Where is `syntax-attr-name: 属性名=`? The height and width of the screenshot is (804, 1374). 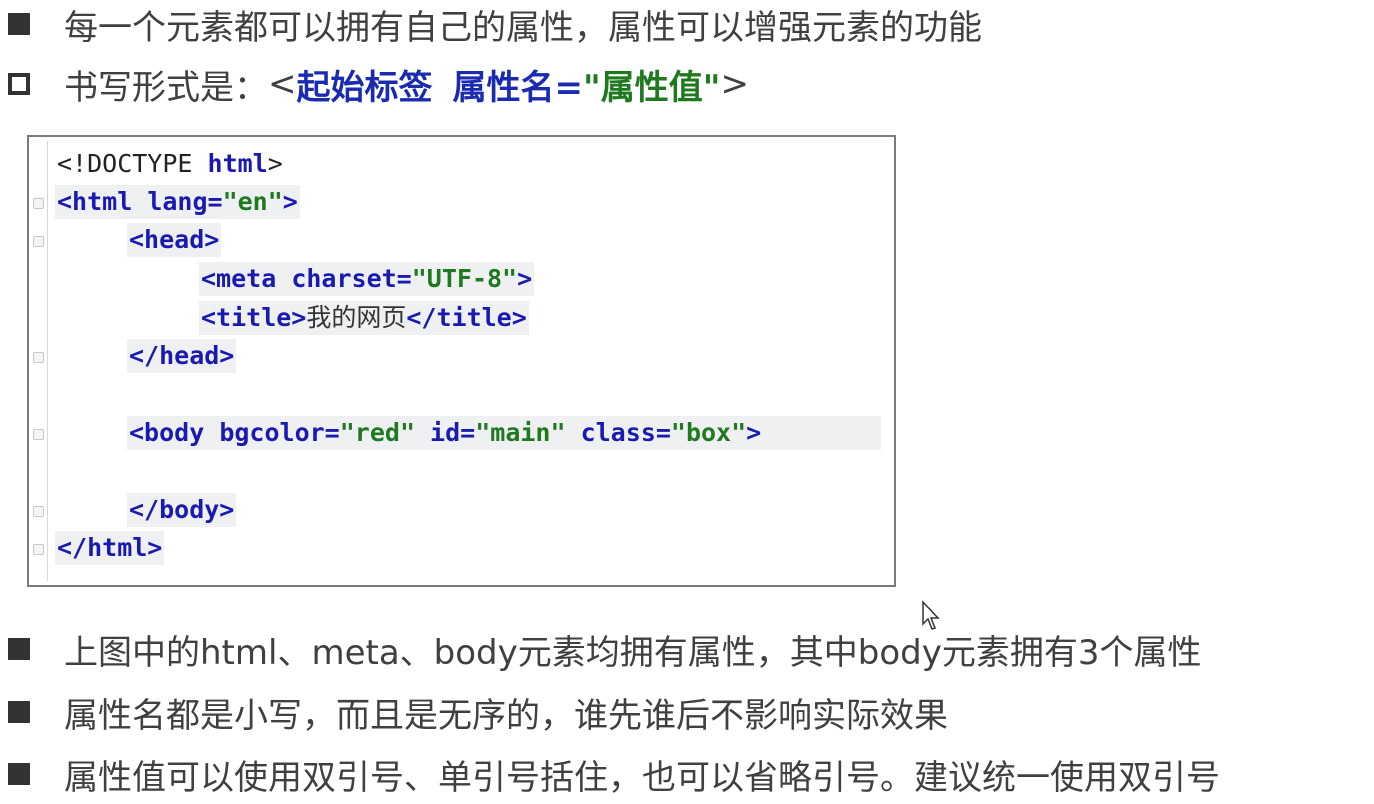
syntax-attr-name: 属性名= is located at coordinates (518, 87).